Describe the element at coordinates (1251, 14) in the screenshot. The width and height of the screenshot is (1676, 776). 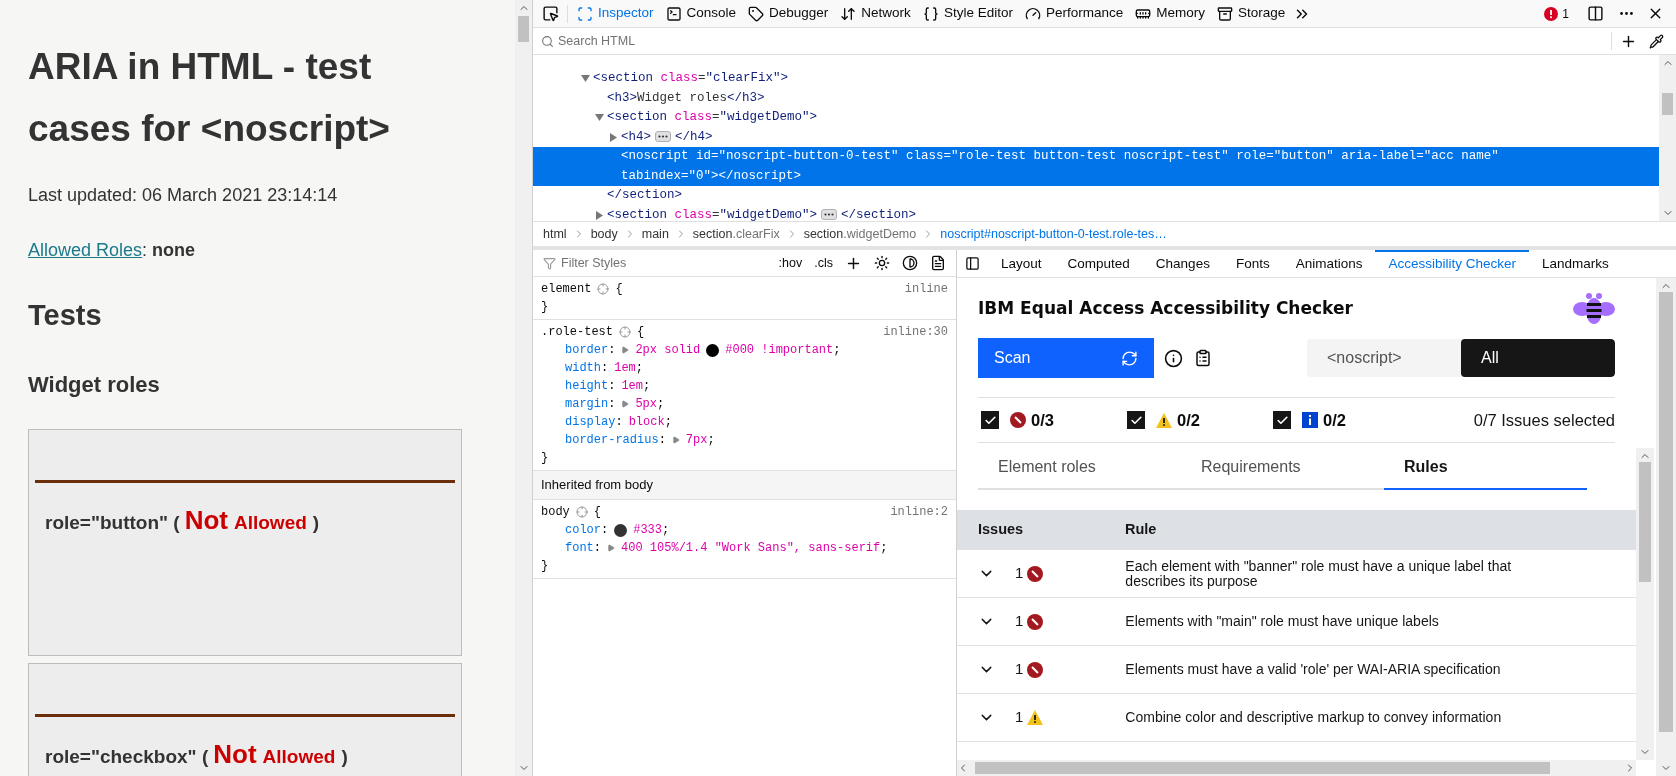
I see `devtools-tab: Storage` at that location.